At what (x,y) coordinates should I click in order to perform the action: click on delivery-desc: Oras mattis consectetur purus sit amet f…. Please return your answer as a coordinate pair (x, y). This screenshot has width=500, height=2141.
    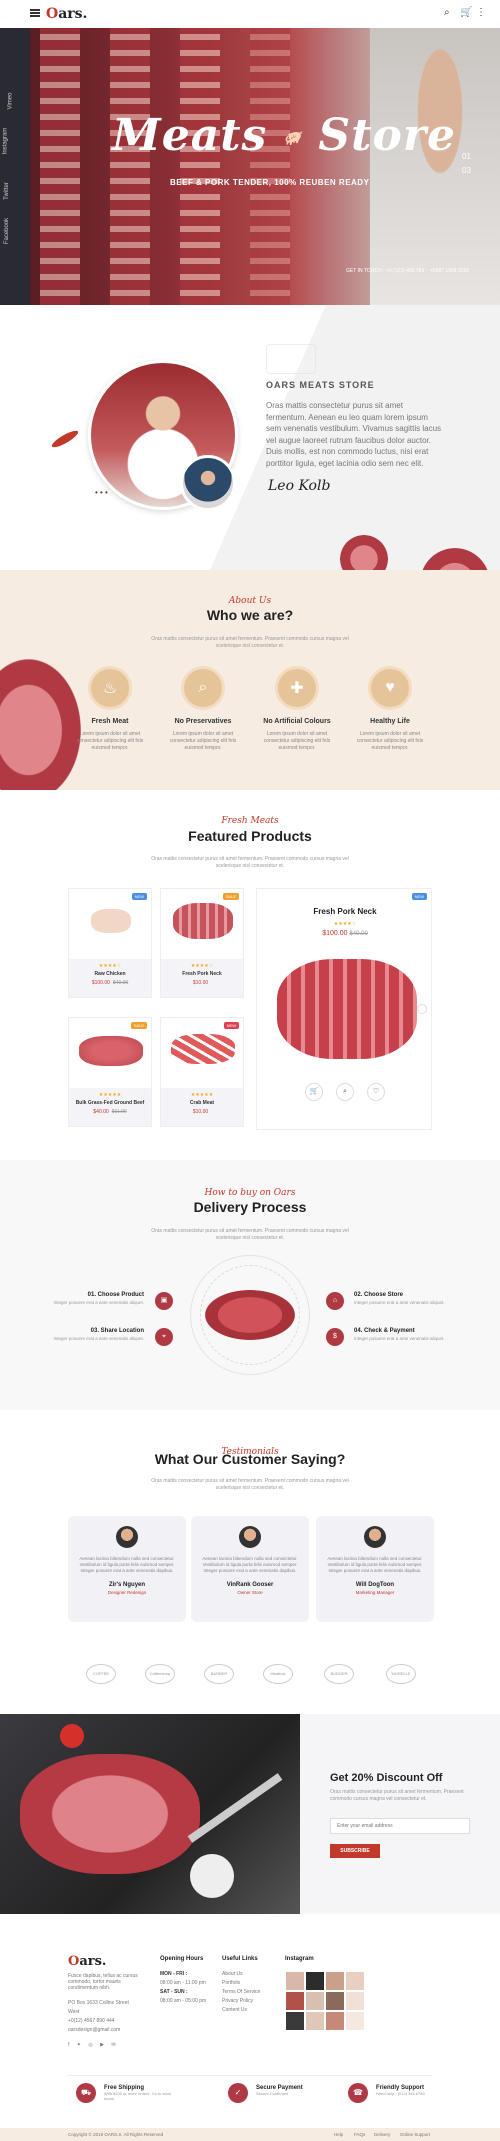
    Looking at the image, I should click on (250, 1234).